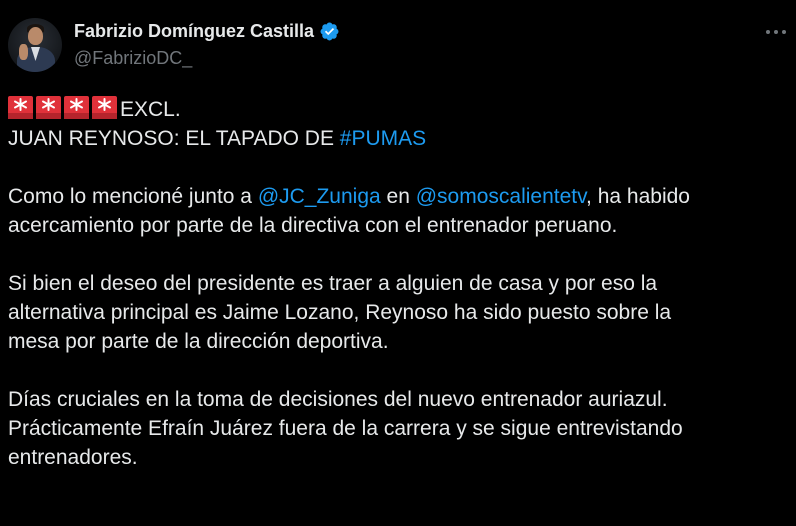  I want to click on author-info: Fabrizio Domínguez Castilla @FabrizioDC_, so click(207, 45).